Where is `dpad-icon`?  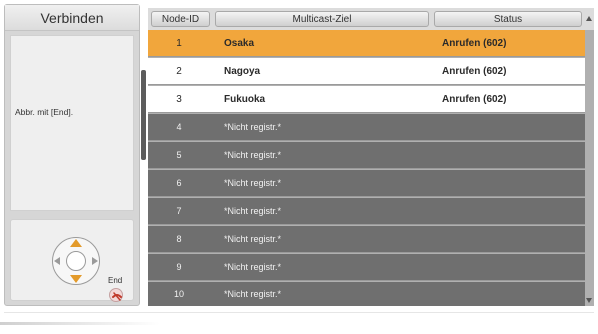 dpad-icon is located at coordinates (76, 262).